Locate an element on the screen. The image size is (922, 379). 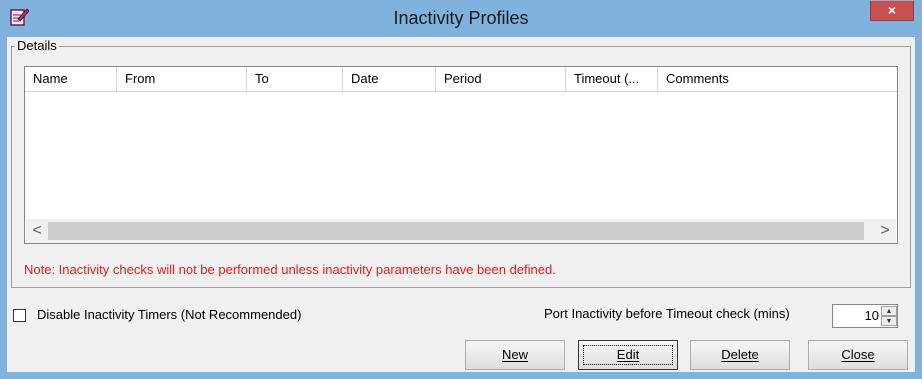
disable-timers-checkbox is located at coordinates (19, 315).